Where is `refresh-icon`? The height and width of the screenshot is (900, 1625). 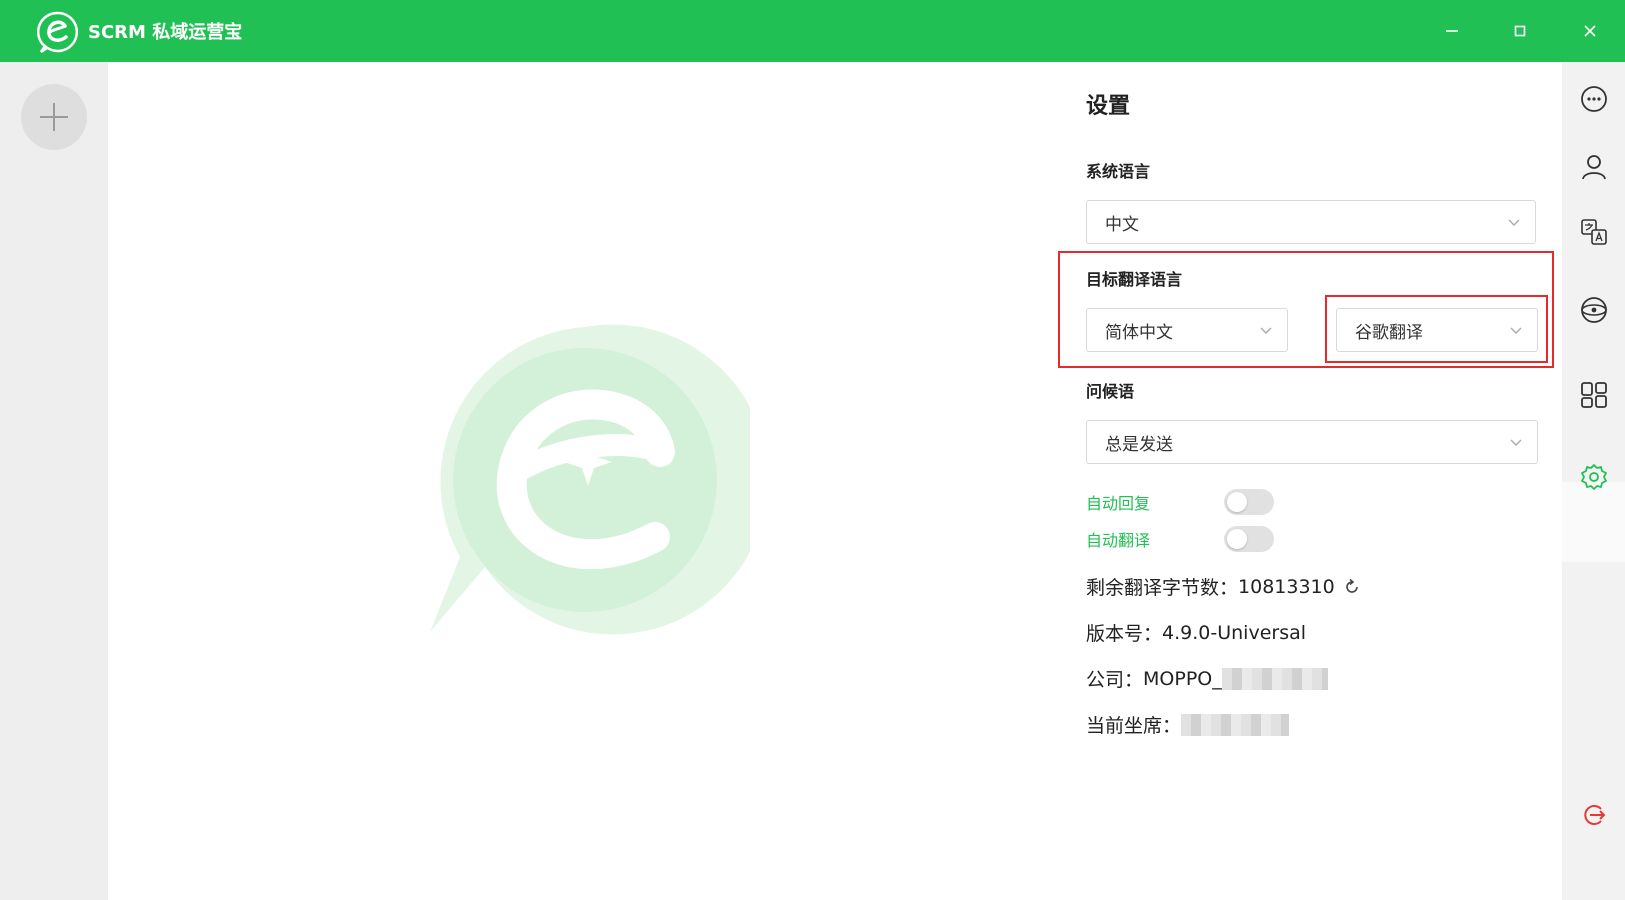
refresh-icon is located at coordinates (1352, 587).